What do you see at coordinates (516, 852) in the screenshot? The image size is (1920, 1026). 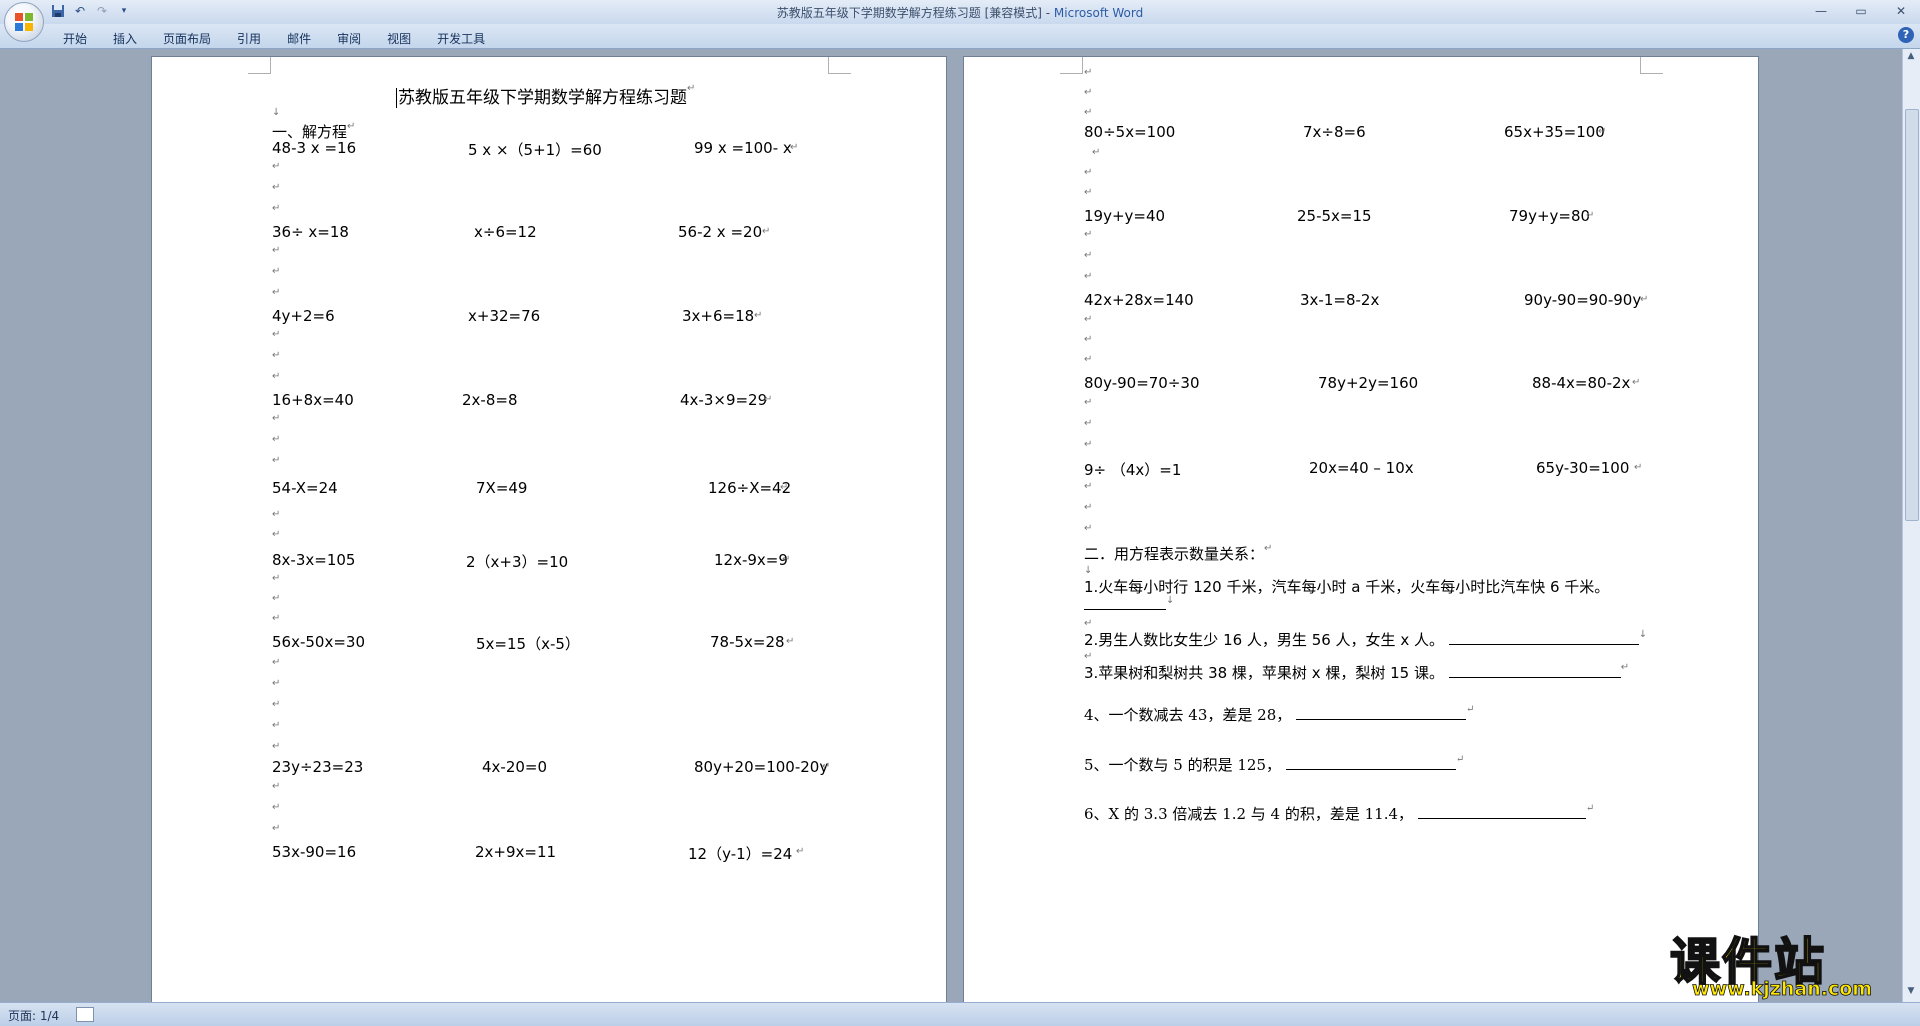 I see `equation: 2x+9x=11` at bounding box center [516, 852].